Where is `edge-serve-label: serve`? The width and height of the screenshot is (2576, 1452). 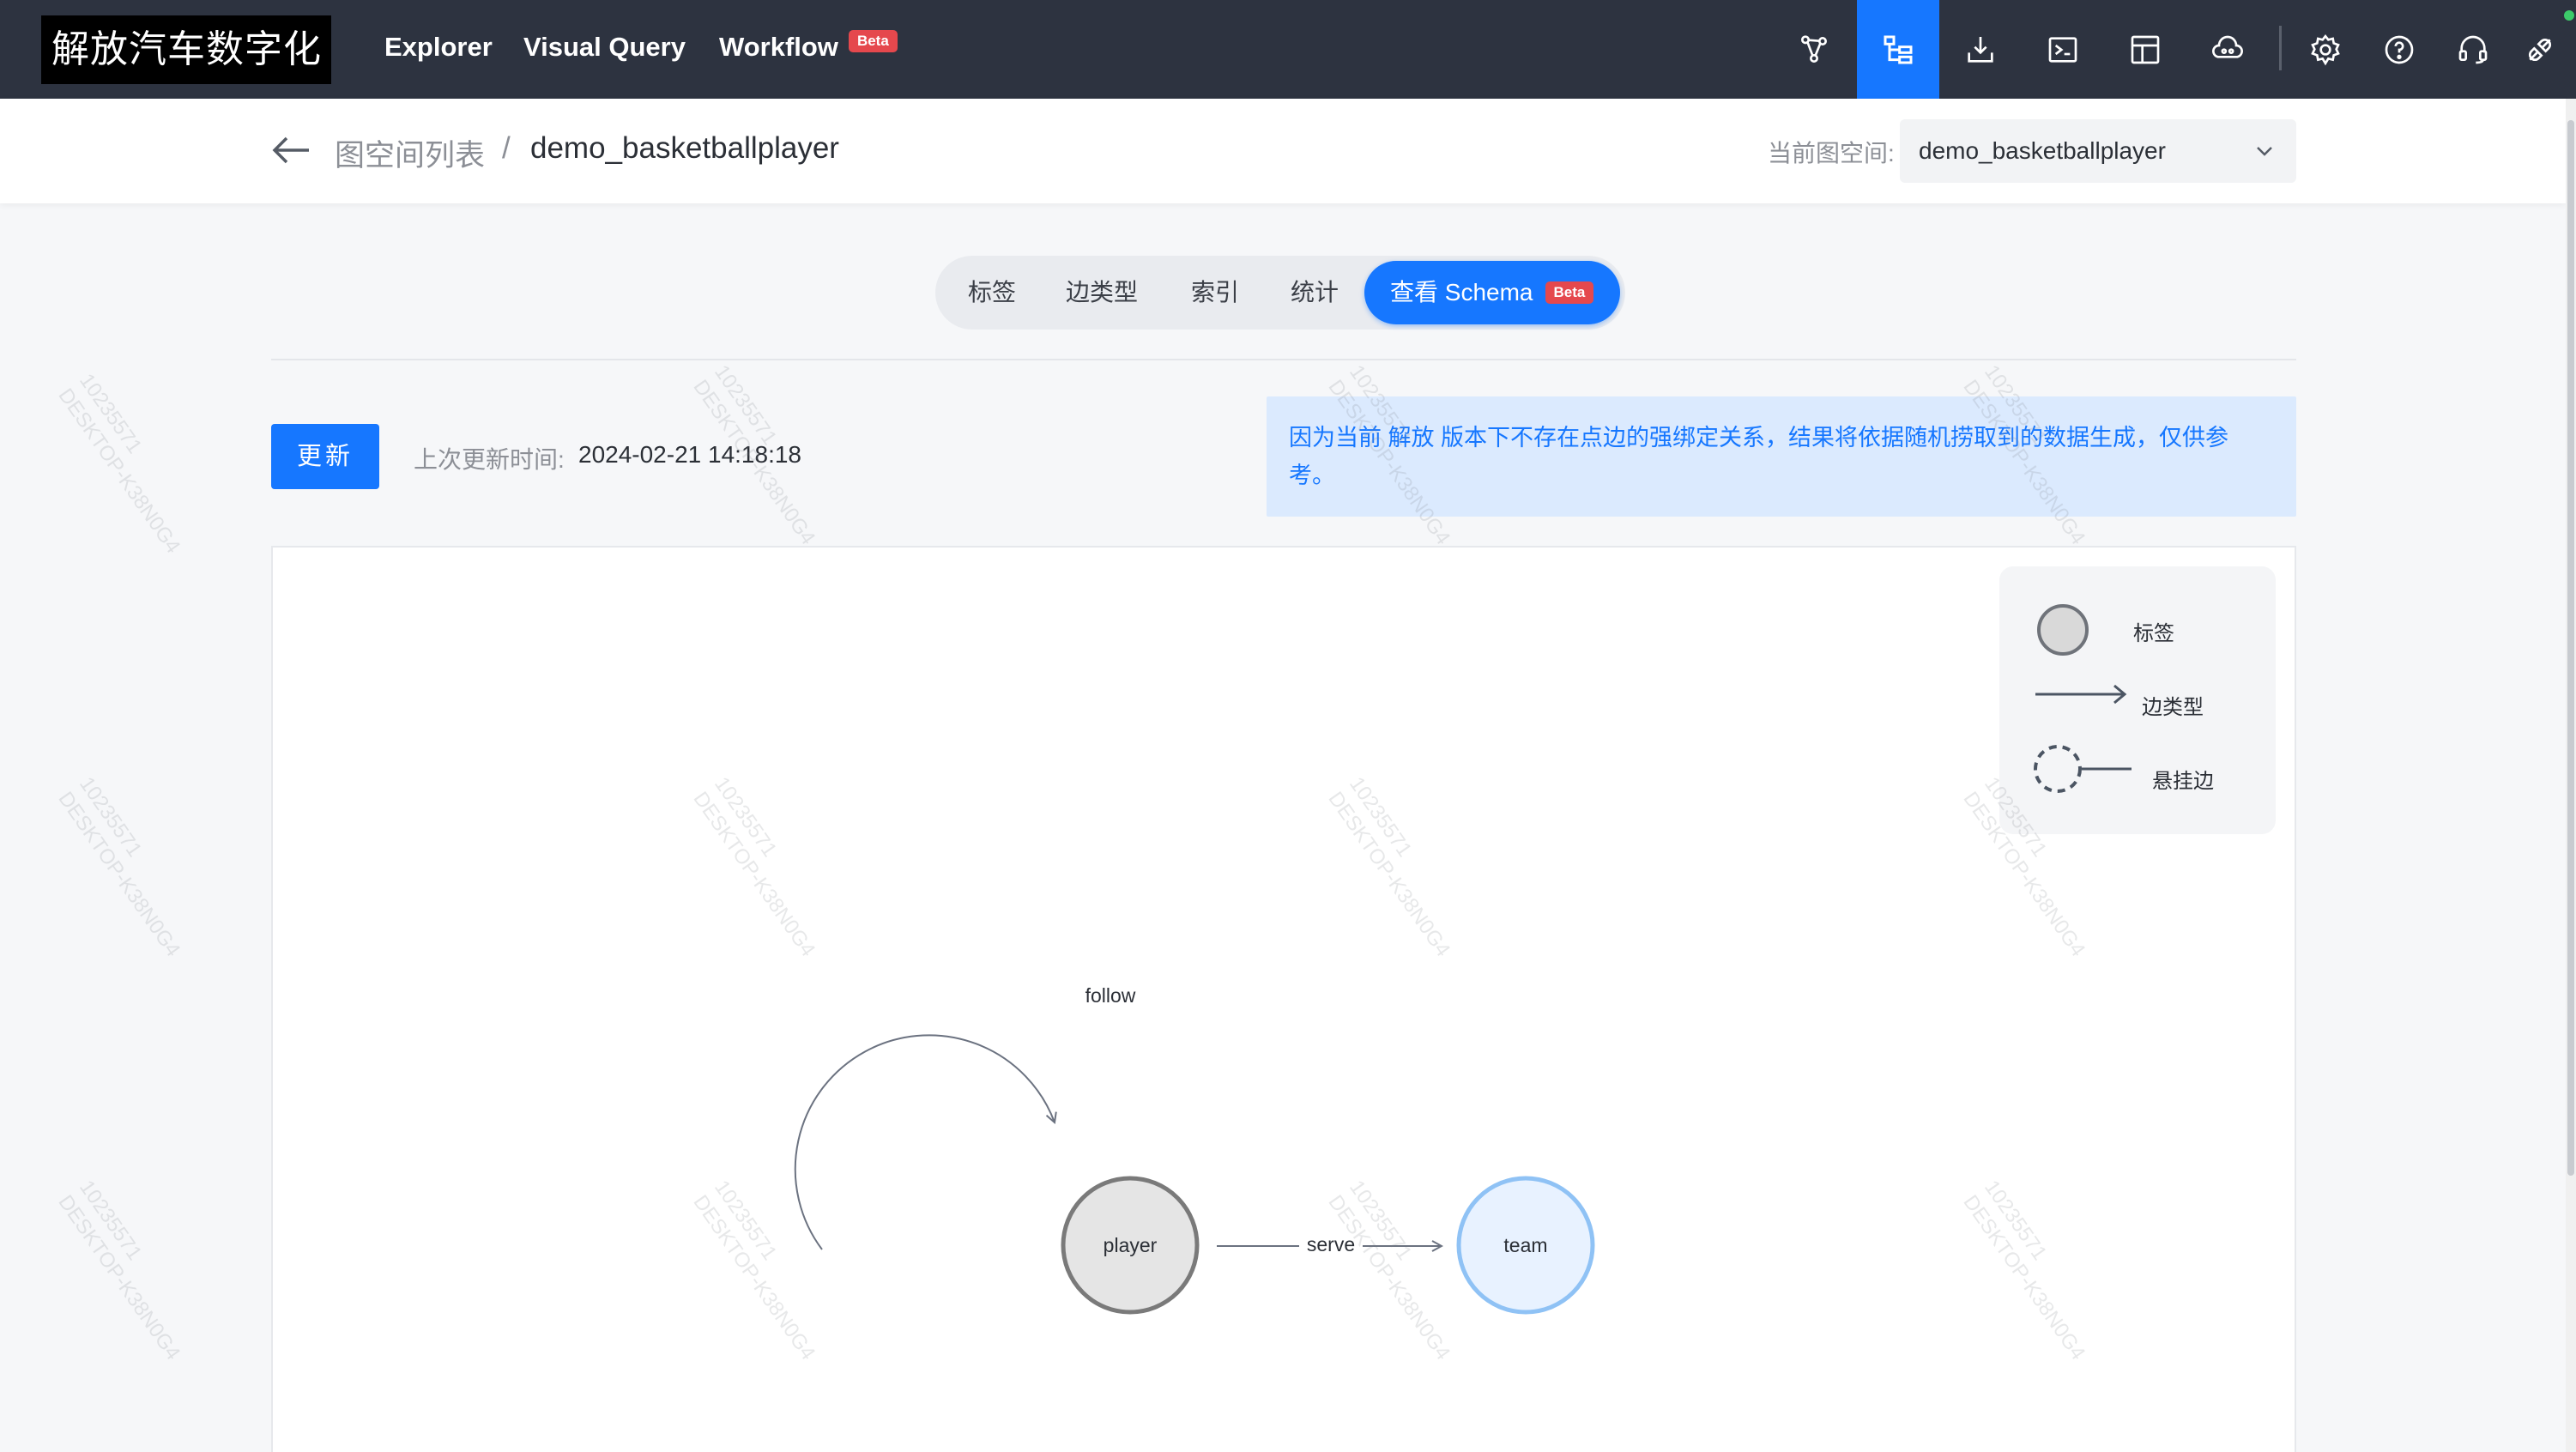
edge-serve-label: serve is located at coordinates (1331, 1244).